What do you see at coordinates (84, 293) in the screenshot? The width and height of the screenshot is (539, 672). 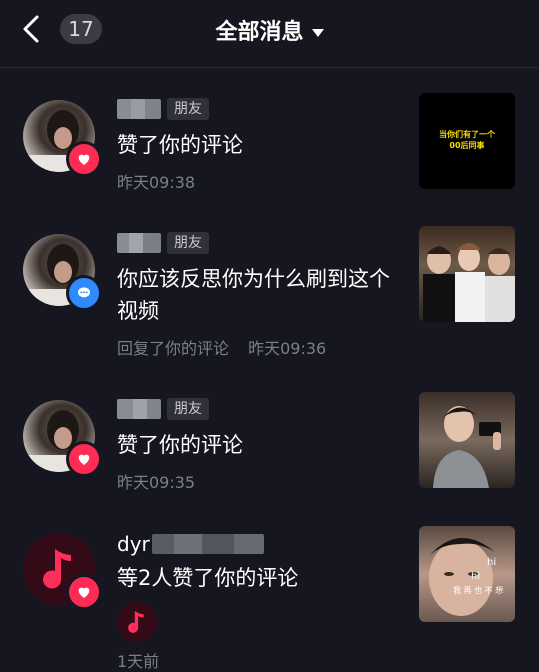 I see `comment-icon` at bounding box center [84, 293].